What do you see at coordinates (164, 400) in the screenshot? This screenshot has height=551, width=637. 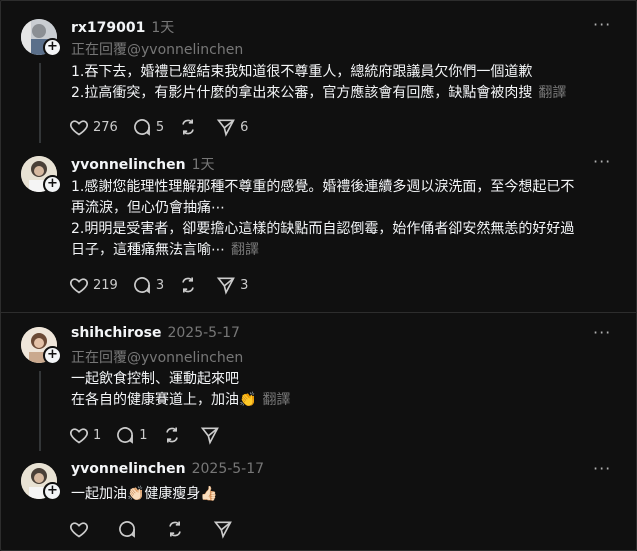 I see `post-line: 在各自的健康賽道上，加油👏` at bounding box center [164, 400].